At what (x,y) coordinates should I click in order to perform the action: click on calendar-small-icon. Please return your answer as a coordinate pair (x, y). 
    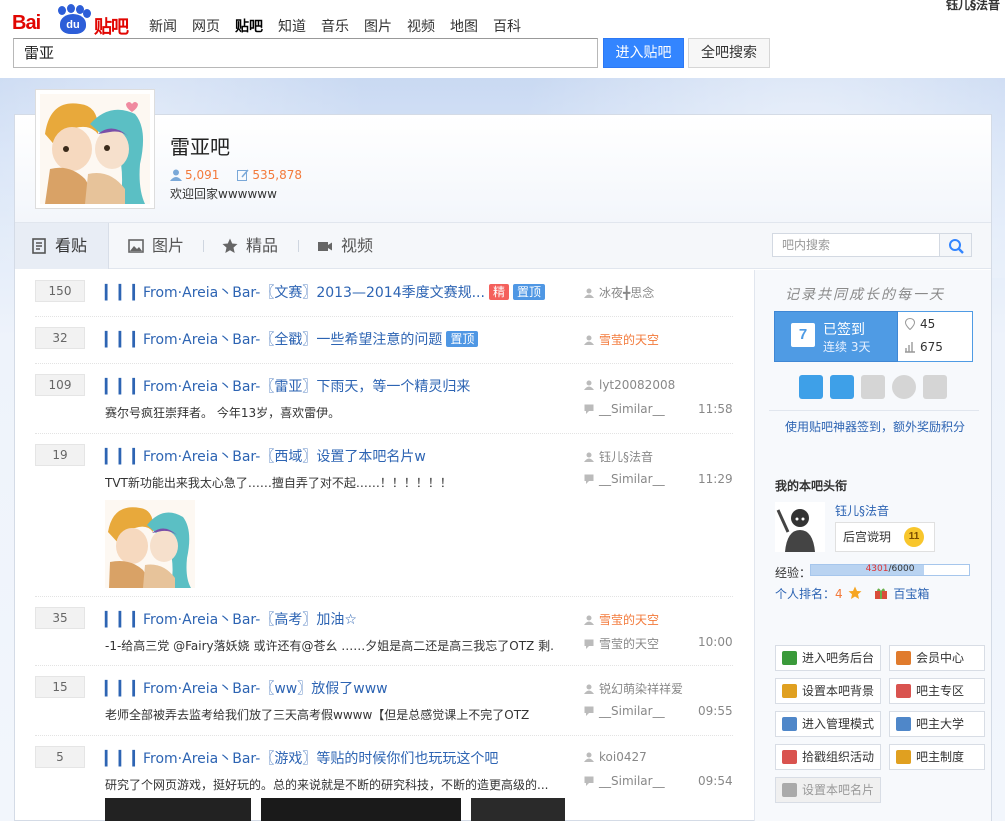
    Looking at the image, I should click on (873, 387).